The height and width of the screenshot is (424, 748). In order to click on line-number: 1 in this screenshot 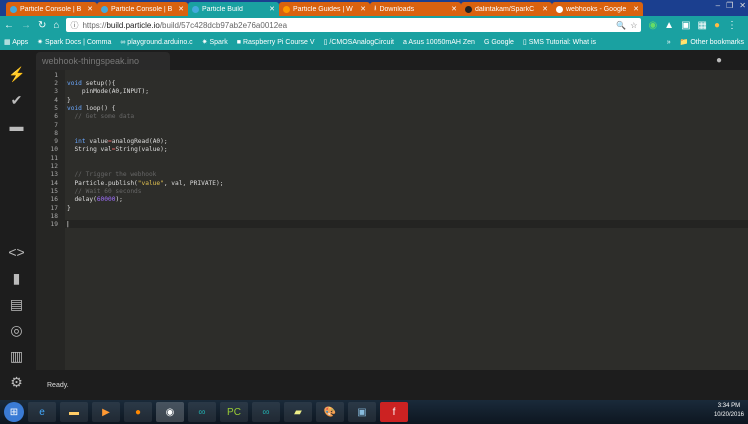, I will do `click(56, 75)`.